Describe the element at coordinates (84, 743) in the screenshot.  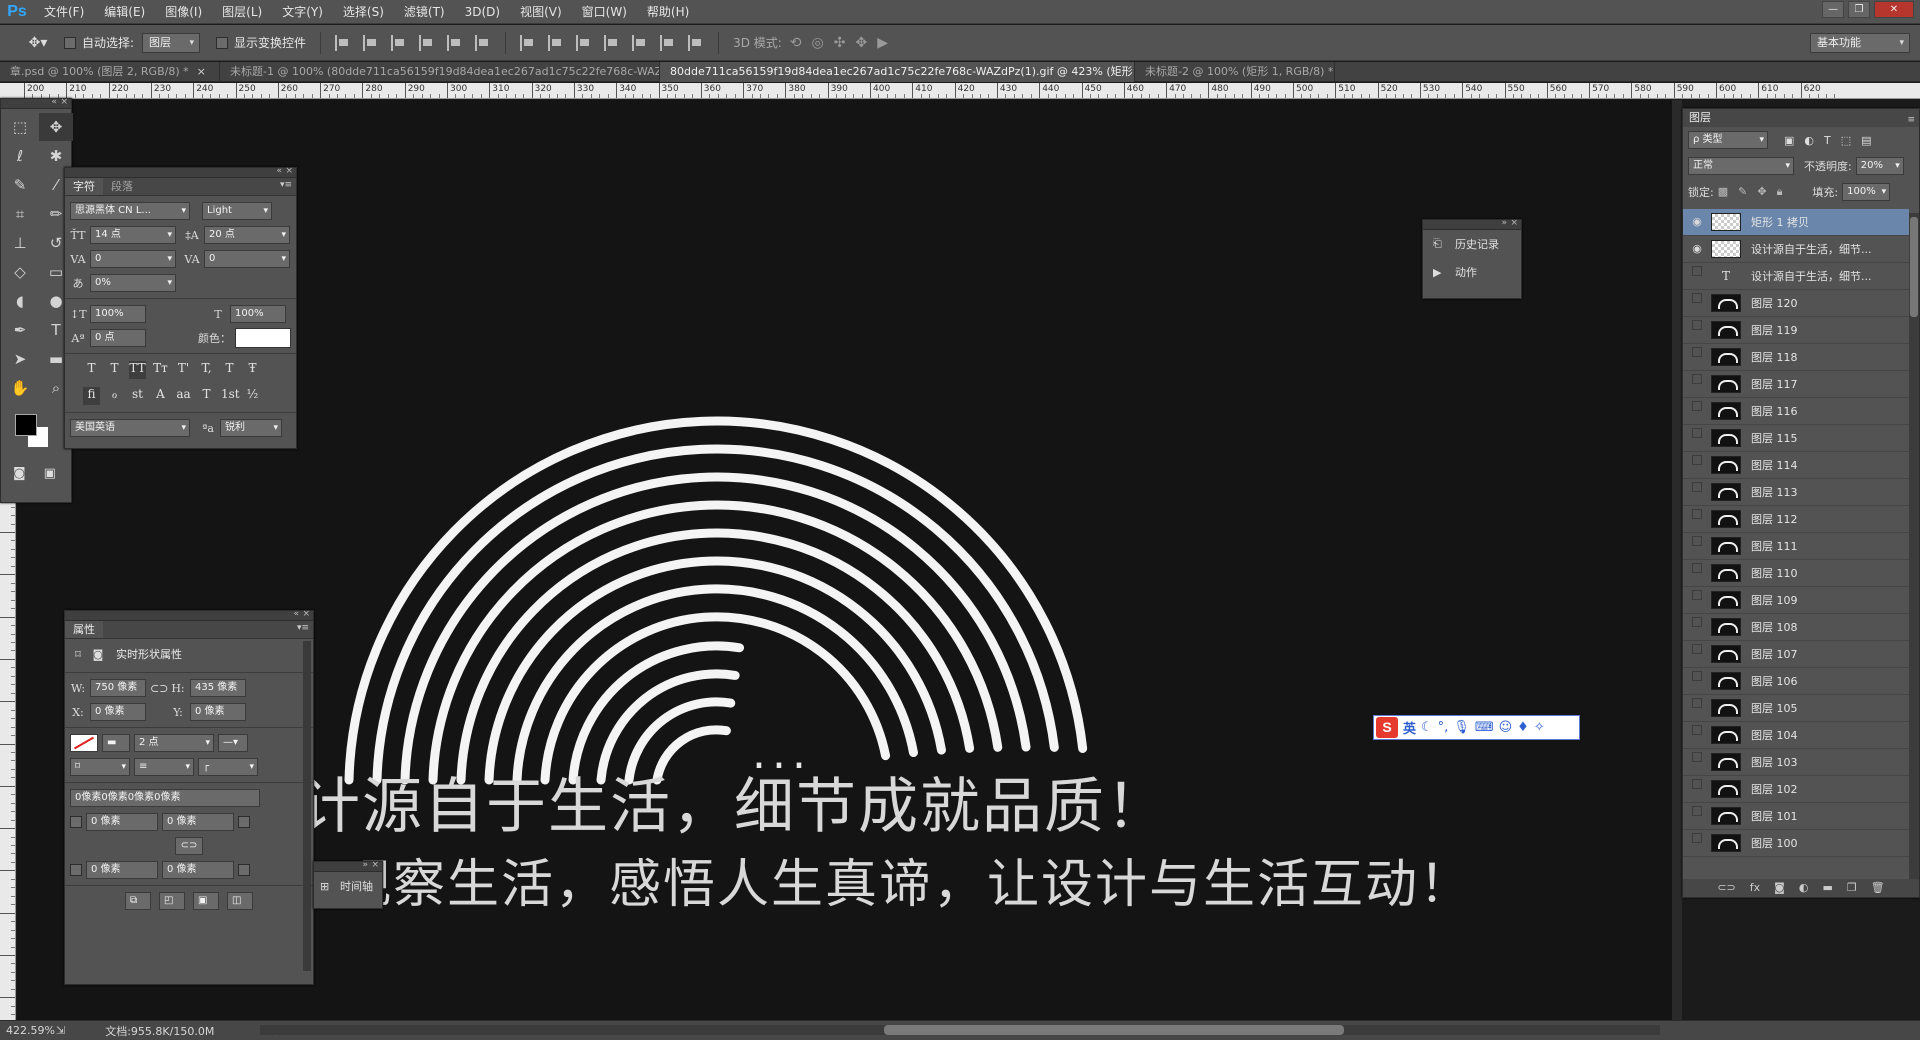
I see `fill-swatch` at that location.